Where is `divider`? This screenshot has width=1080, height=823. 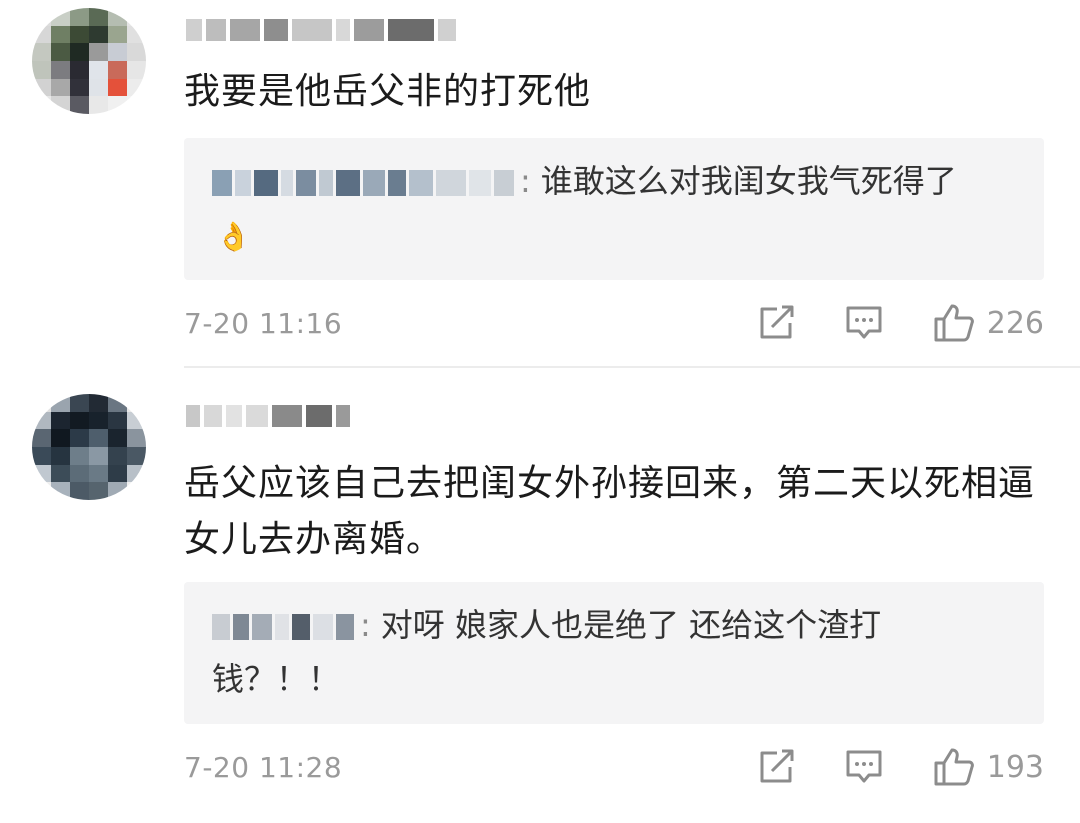
divider is located at coordinates (632, 367).